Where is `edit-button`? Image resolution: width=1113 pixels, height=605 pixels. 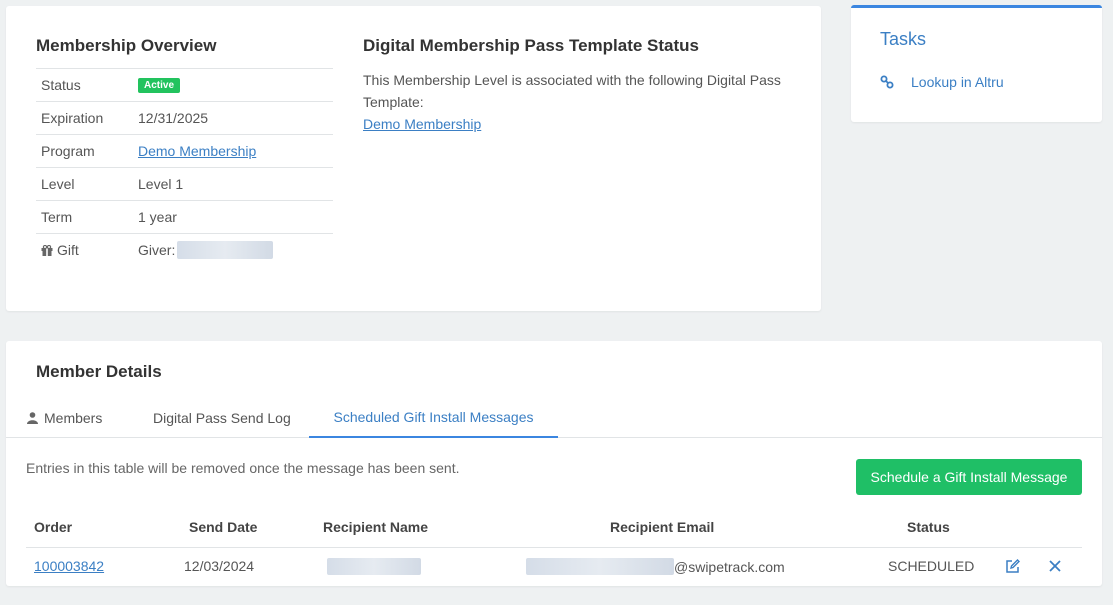
edit-button is located at coordinates (1012, 566).